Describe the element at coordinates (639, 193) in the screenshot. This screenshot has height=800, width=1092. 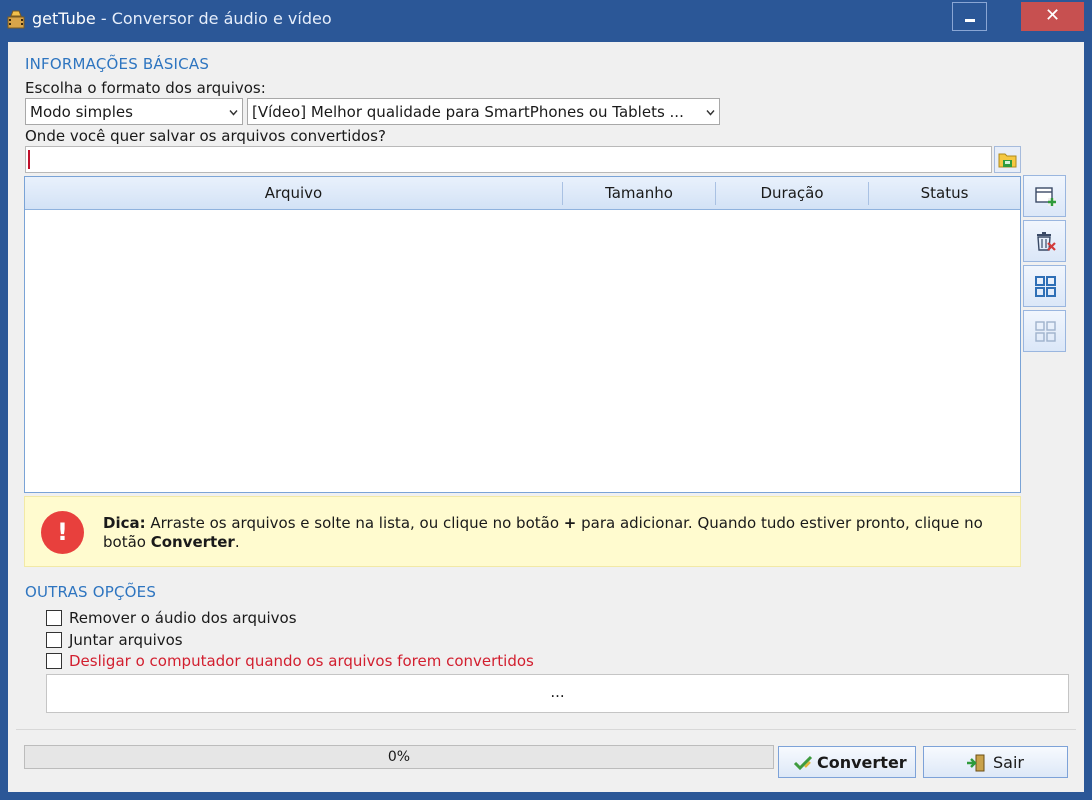
I see `column-header-size: Tamanho` at that location.